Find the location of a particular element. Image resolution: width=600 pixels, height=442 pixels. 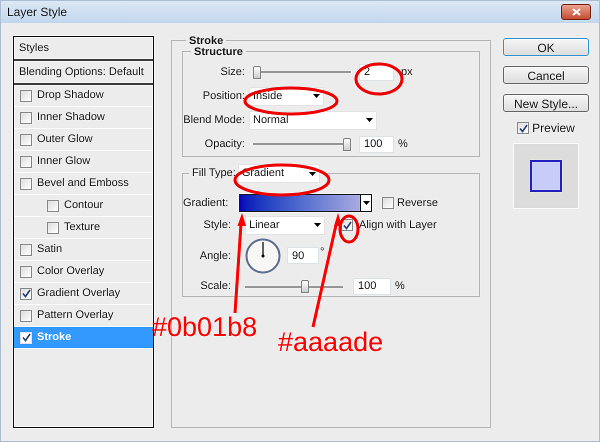

style-label: Stroke is located at coordinates (54, 338).